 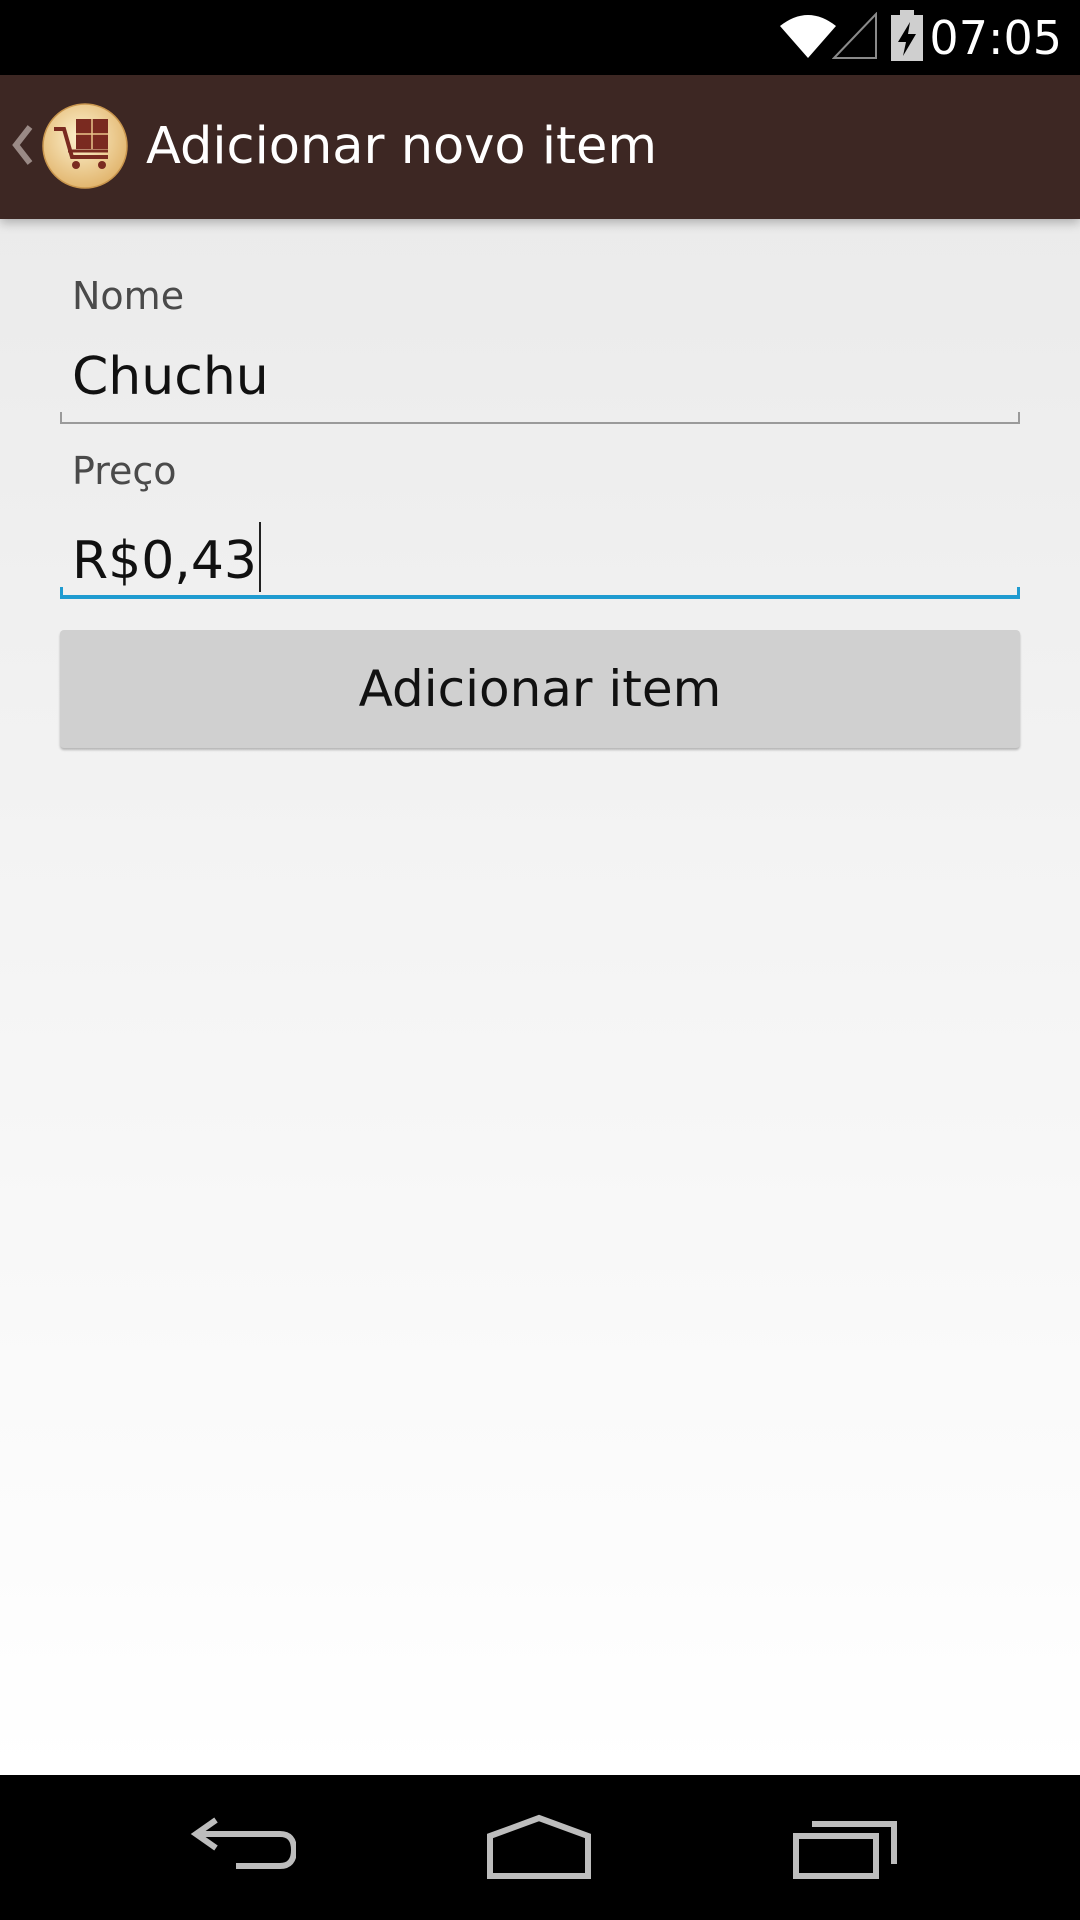 What do you see at coordinates (241, 1847) in the screenshot?
I see `back-icon` at bounding box center [241, 1847].